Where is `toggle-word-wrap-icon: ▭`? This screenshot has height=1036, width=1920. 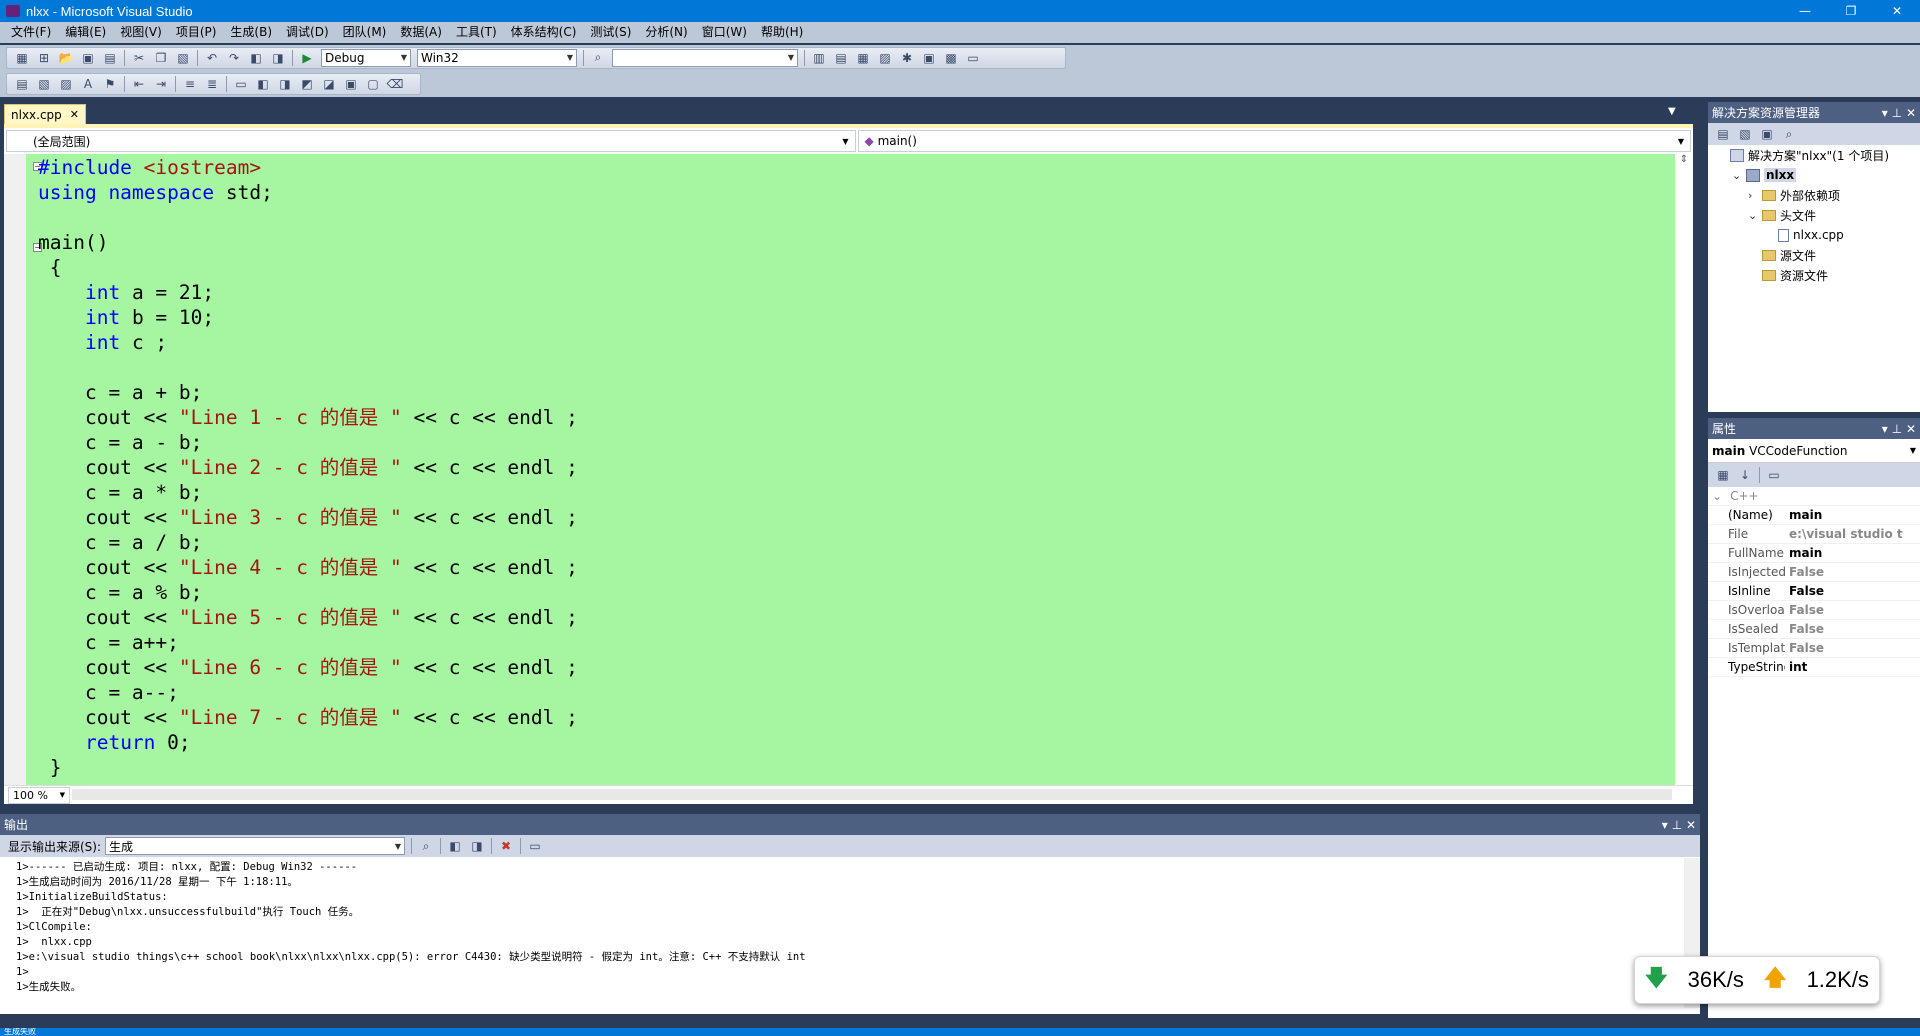
toggle-word-wrap-icon: ▭ is located at coordinates (535, 846).